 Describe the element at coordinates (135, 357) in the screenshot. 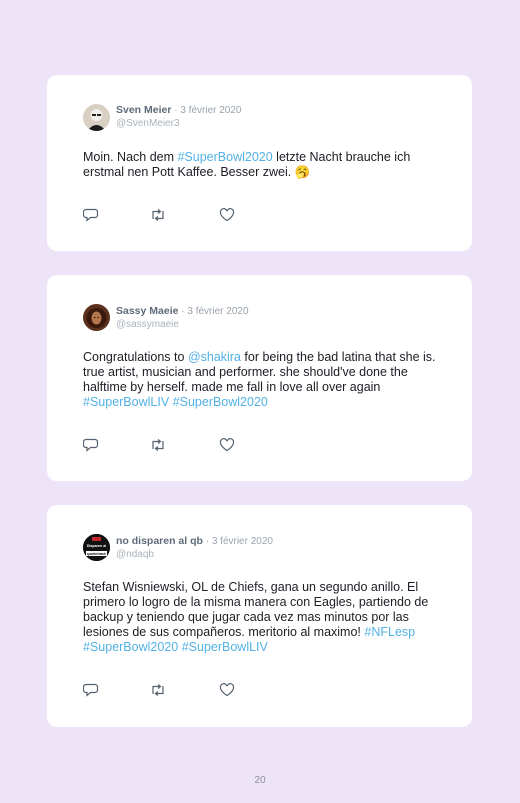

I see `tweet-text-segment: Congratulations to` at that location.